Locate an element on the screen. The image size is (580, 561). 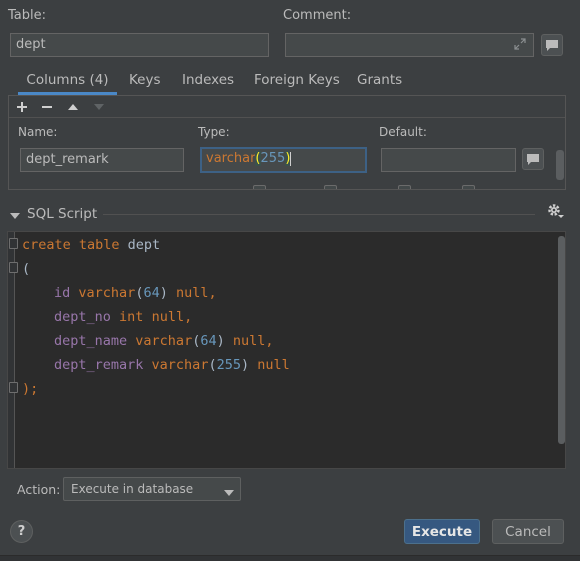
columns-toolbar is located at coordinates (287, 107).